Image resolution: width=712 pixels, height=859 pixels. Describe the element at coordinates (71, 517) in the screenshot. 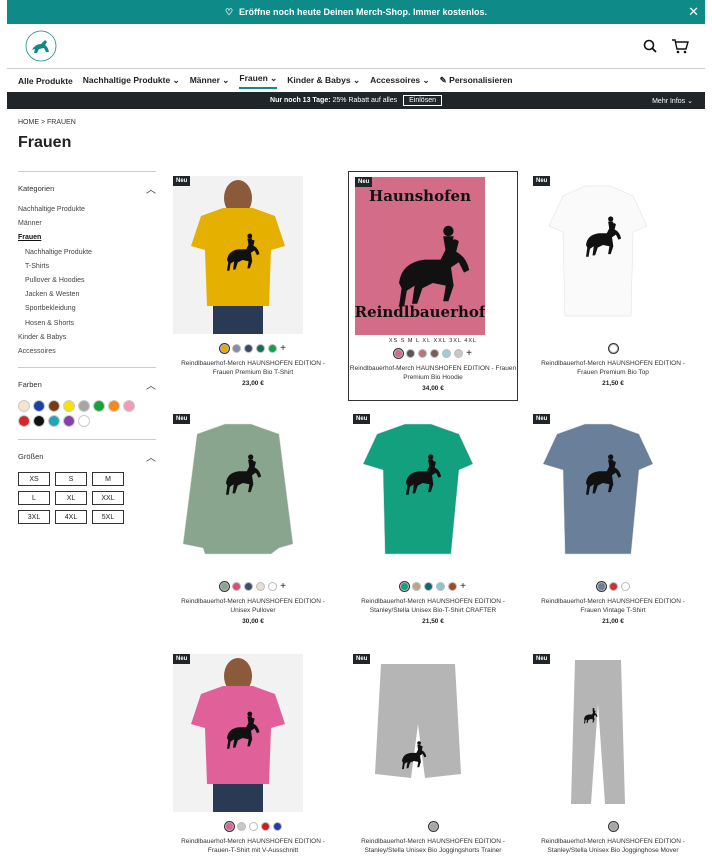

I see `size-button: 4XL` at that location.